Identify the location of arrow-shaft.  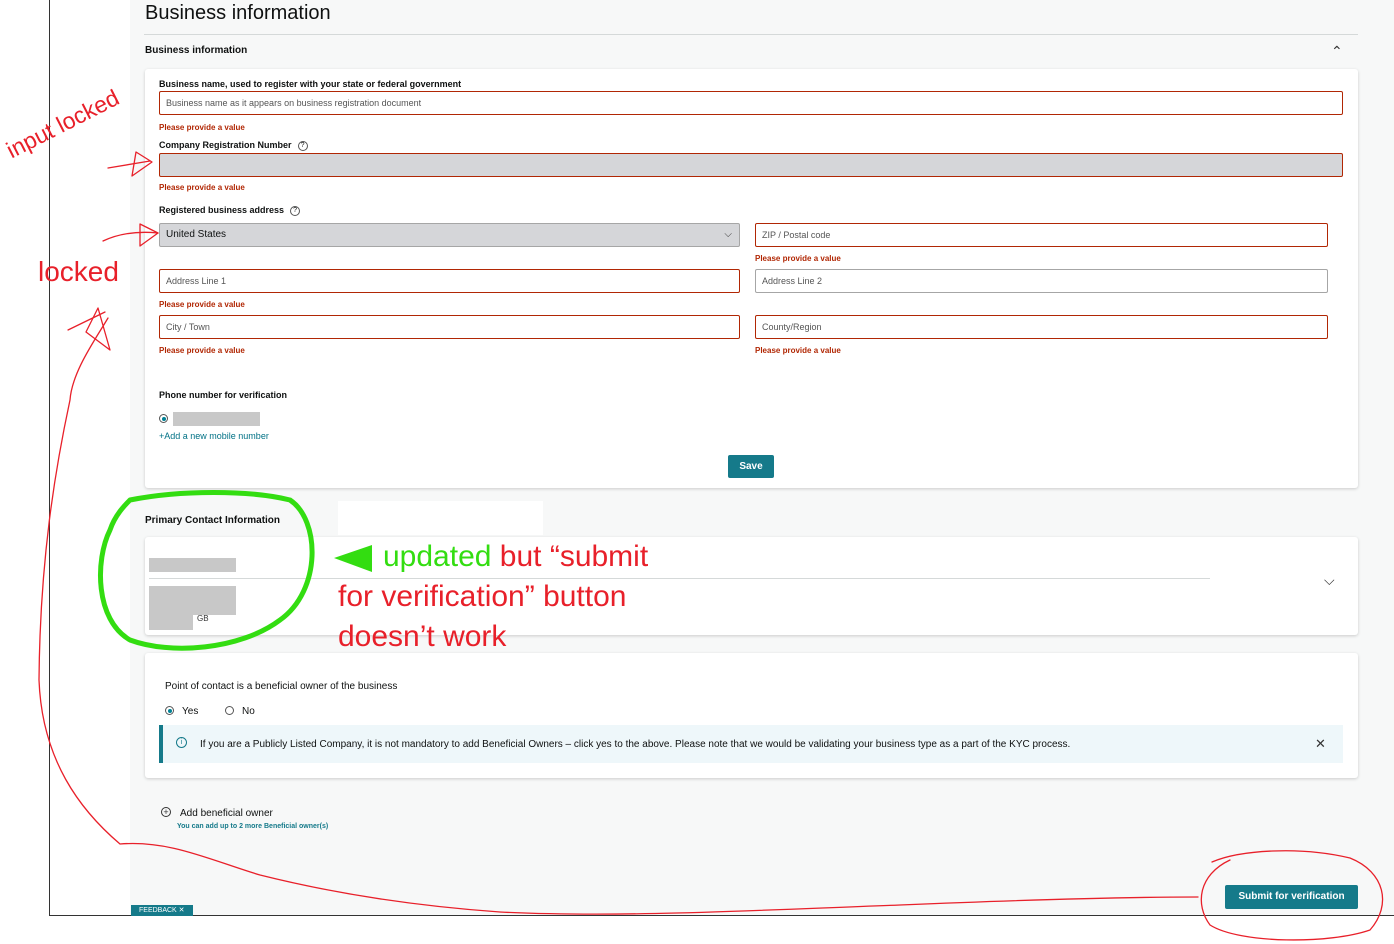
(129, 164).